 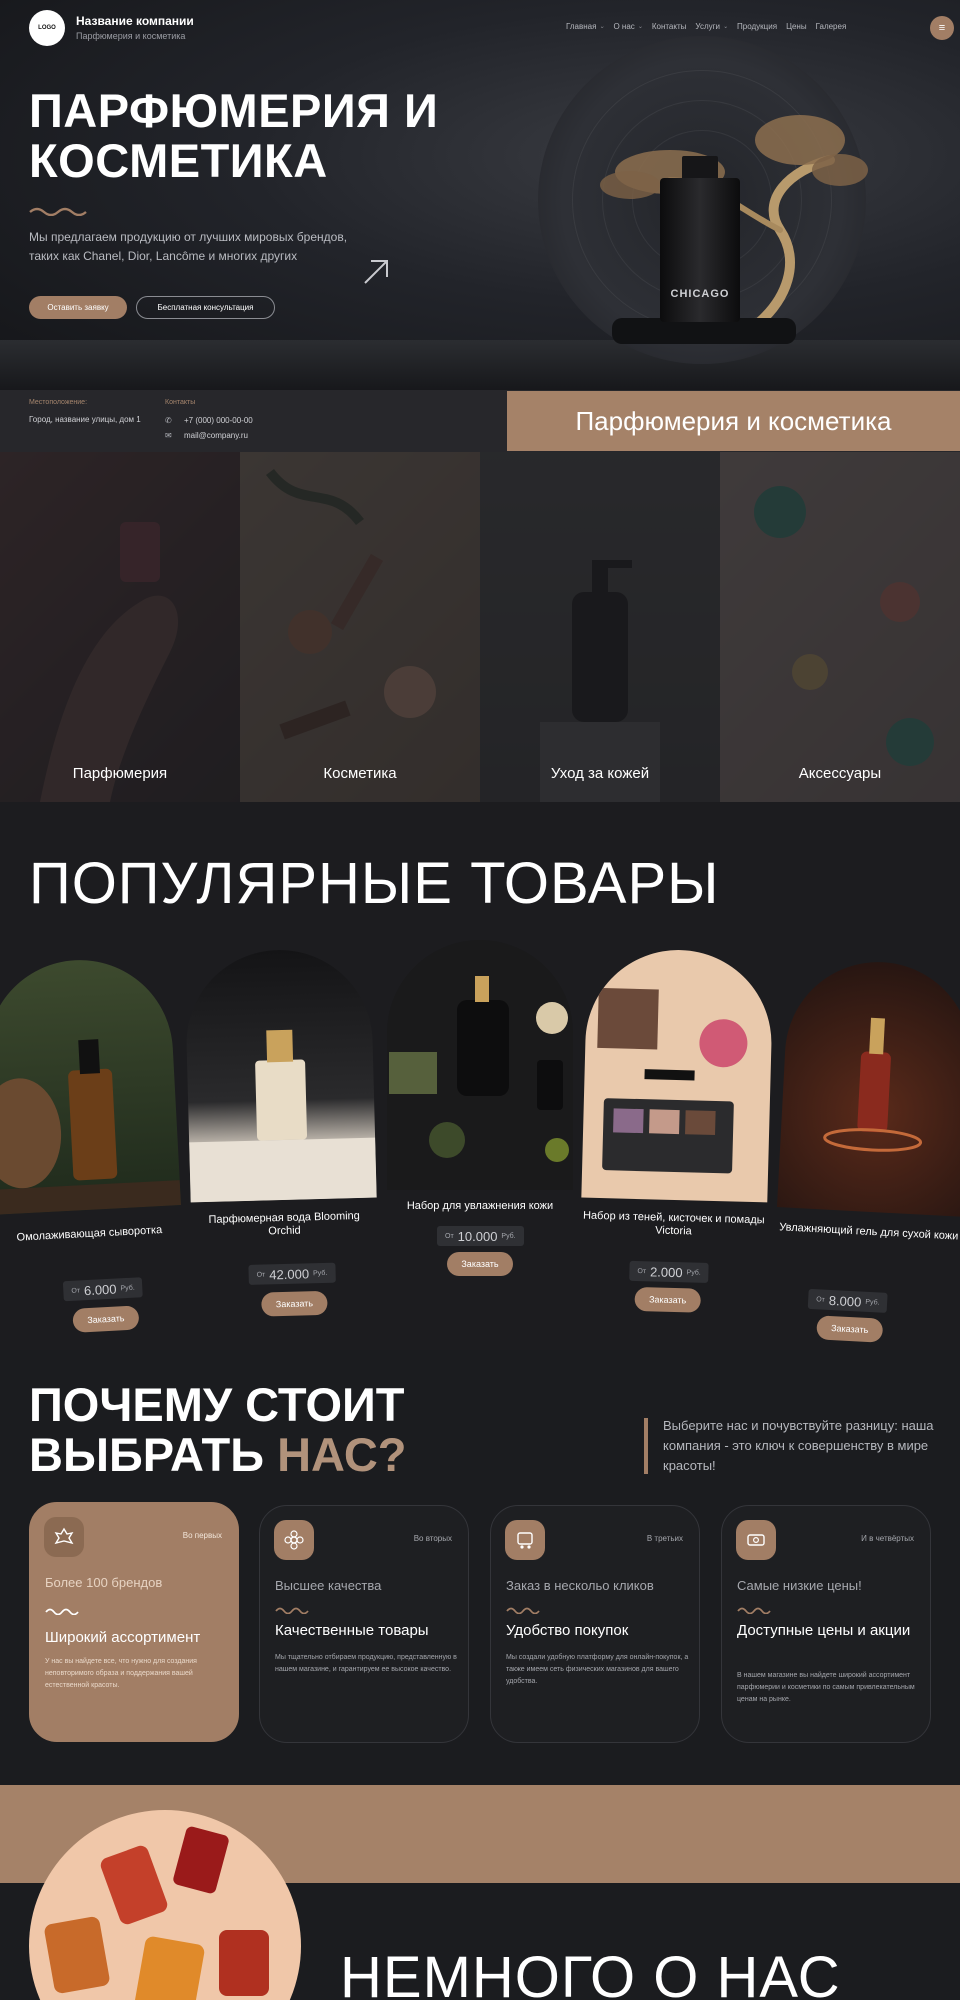 I want to click on product-price: От 10.000 Руб., so click(x=480, y=1236).